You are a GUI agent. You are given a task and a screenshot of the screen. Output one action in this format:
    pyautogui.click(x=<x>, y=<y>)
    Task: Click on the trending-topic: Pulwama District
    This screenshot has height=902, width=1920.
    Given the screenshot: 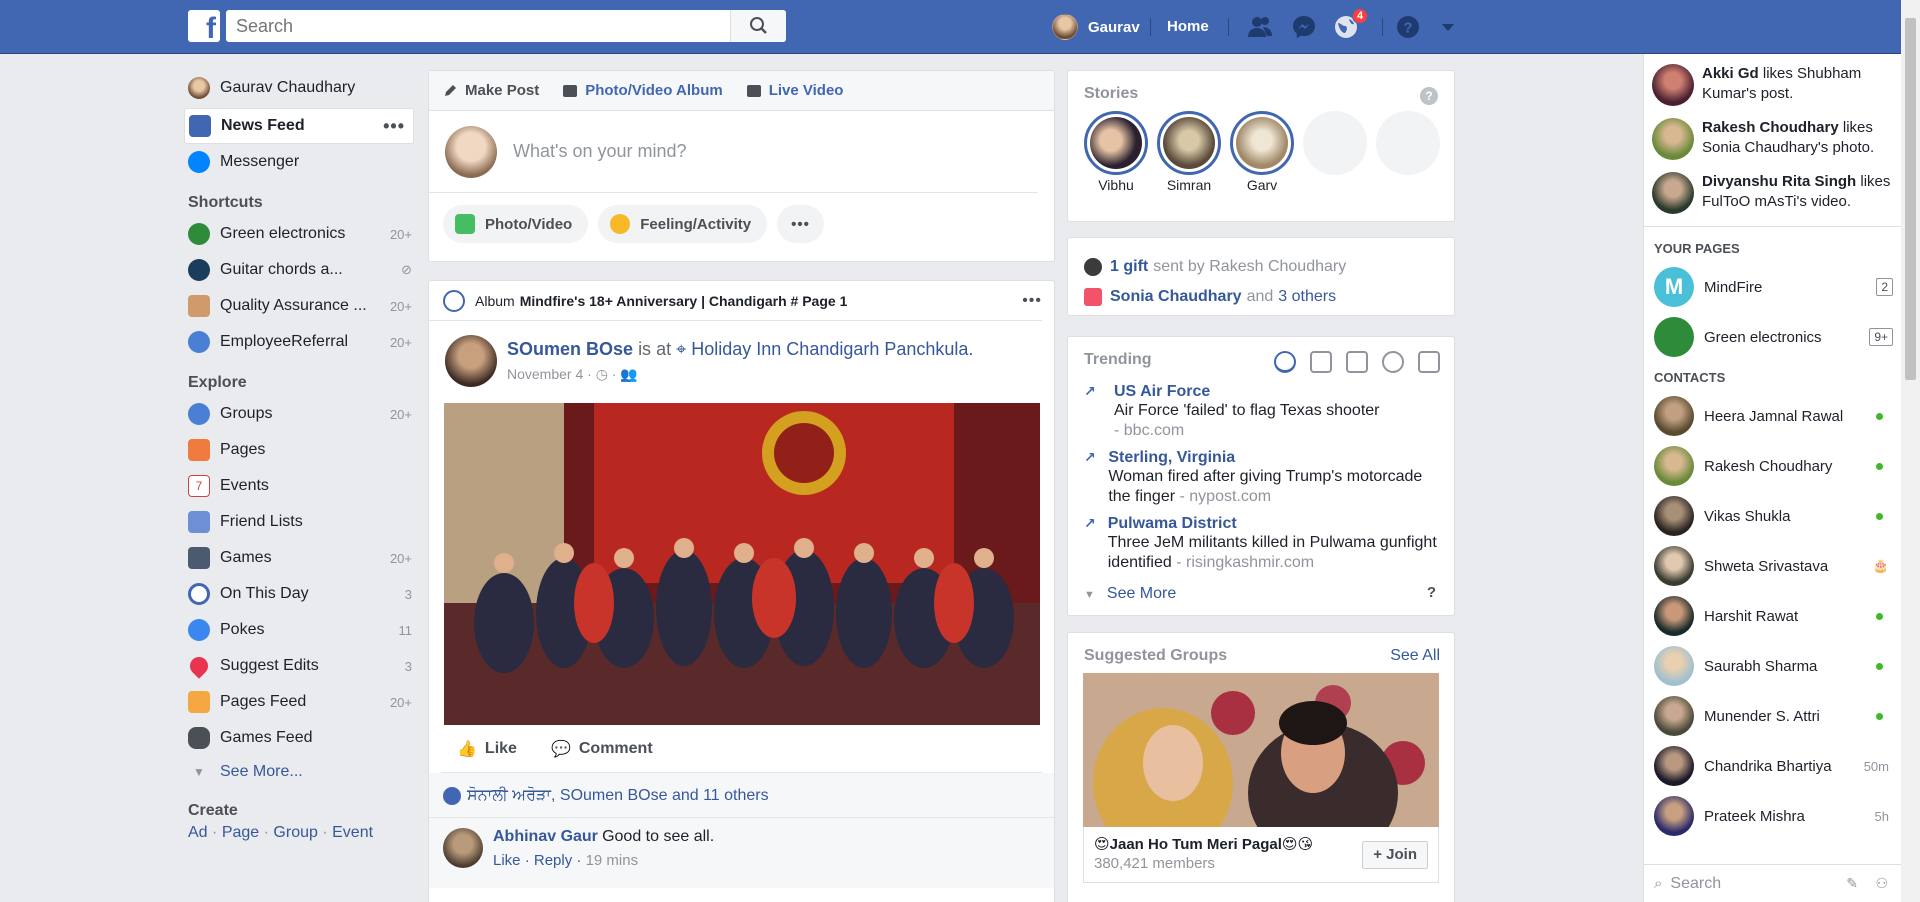 What is the action you would take?
    pyautogui.click(x=1273, y=524)
    